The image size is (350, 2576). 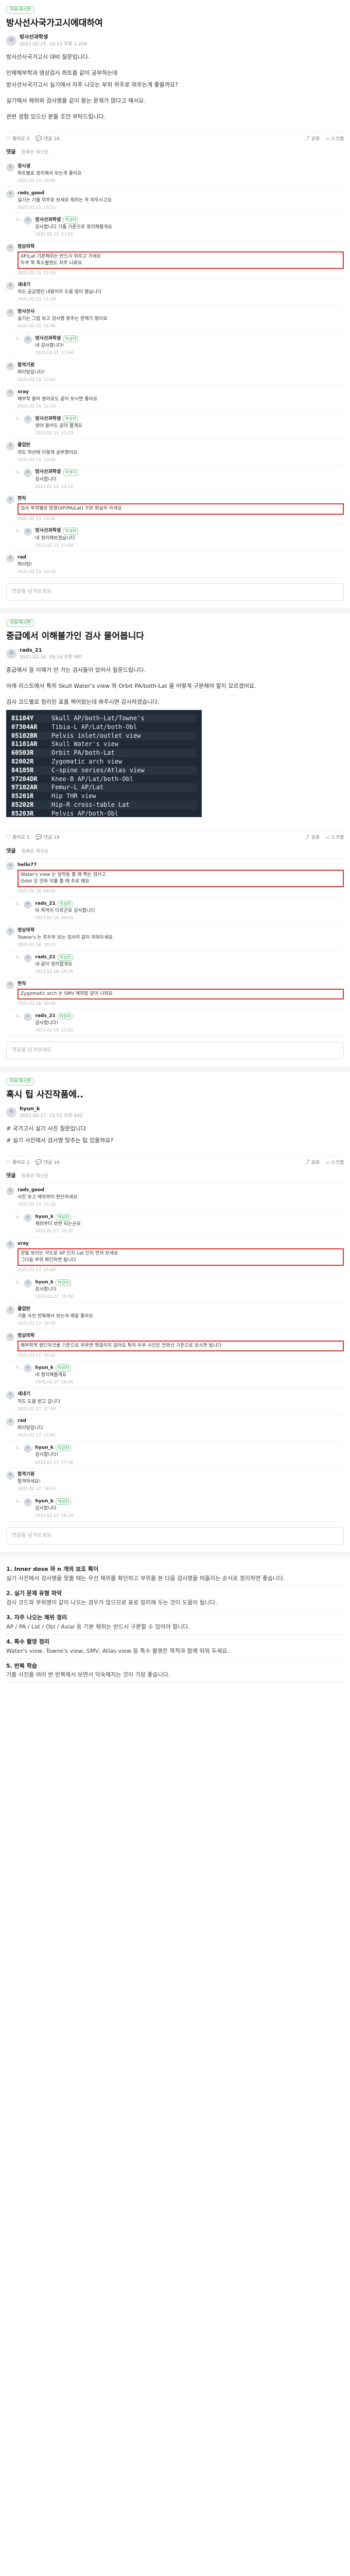 I want to click on comment-text: Towne's 는 후두부 보는 검사라 같이 외워두세요, so click(x=65, y=938).